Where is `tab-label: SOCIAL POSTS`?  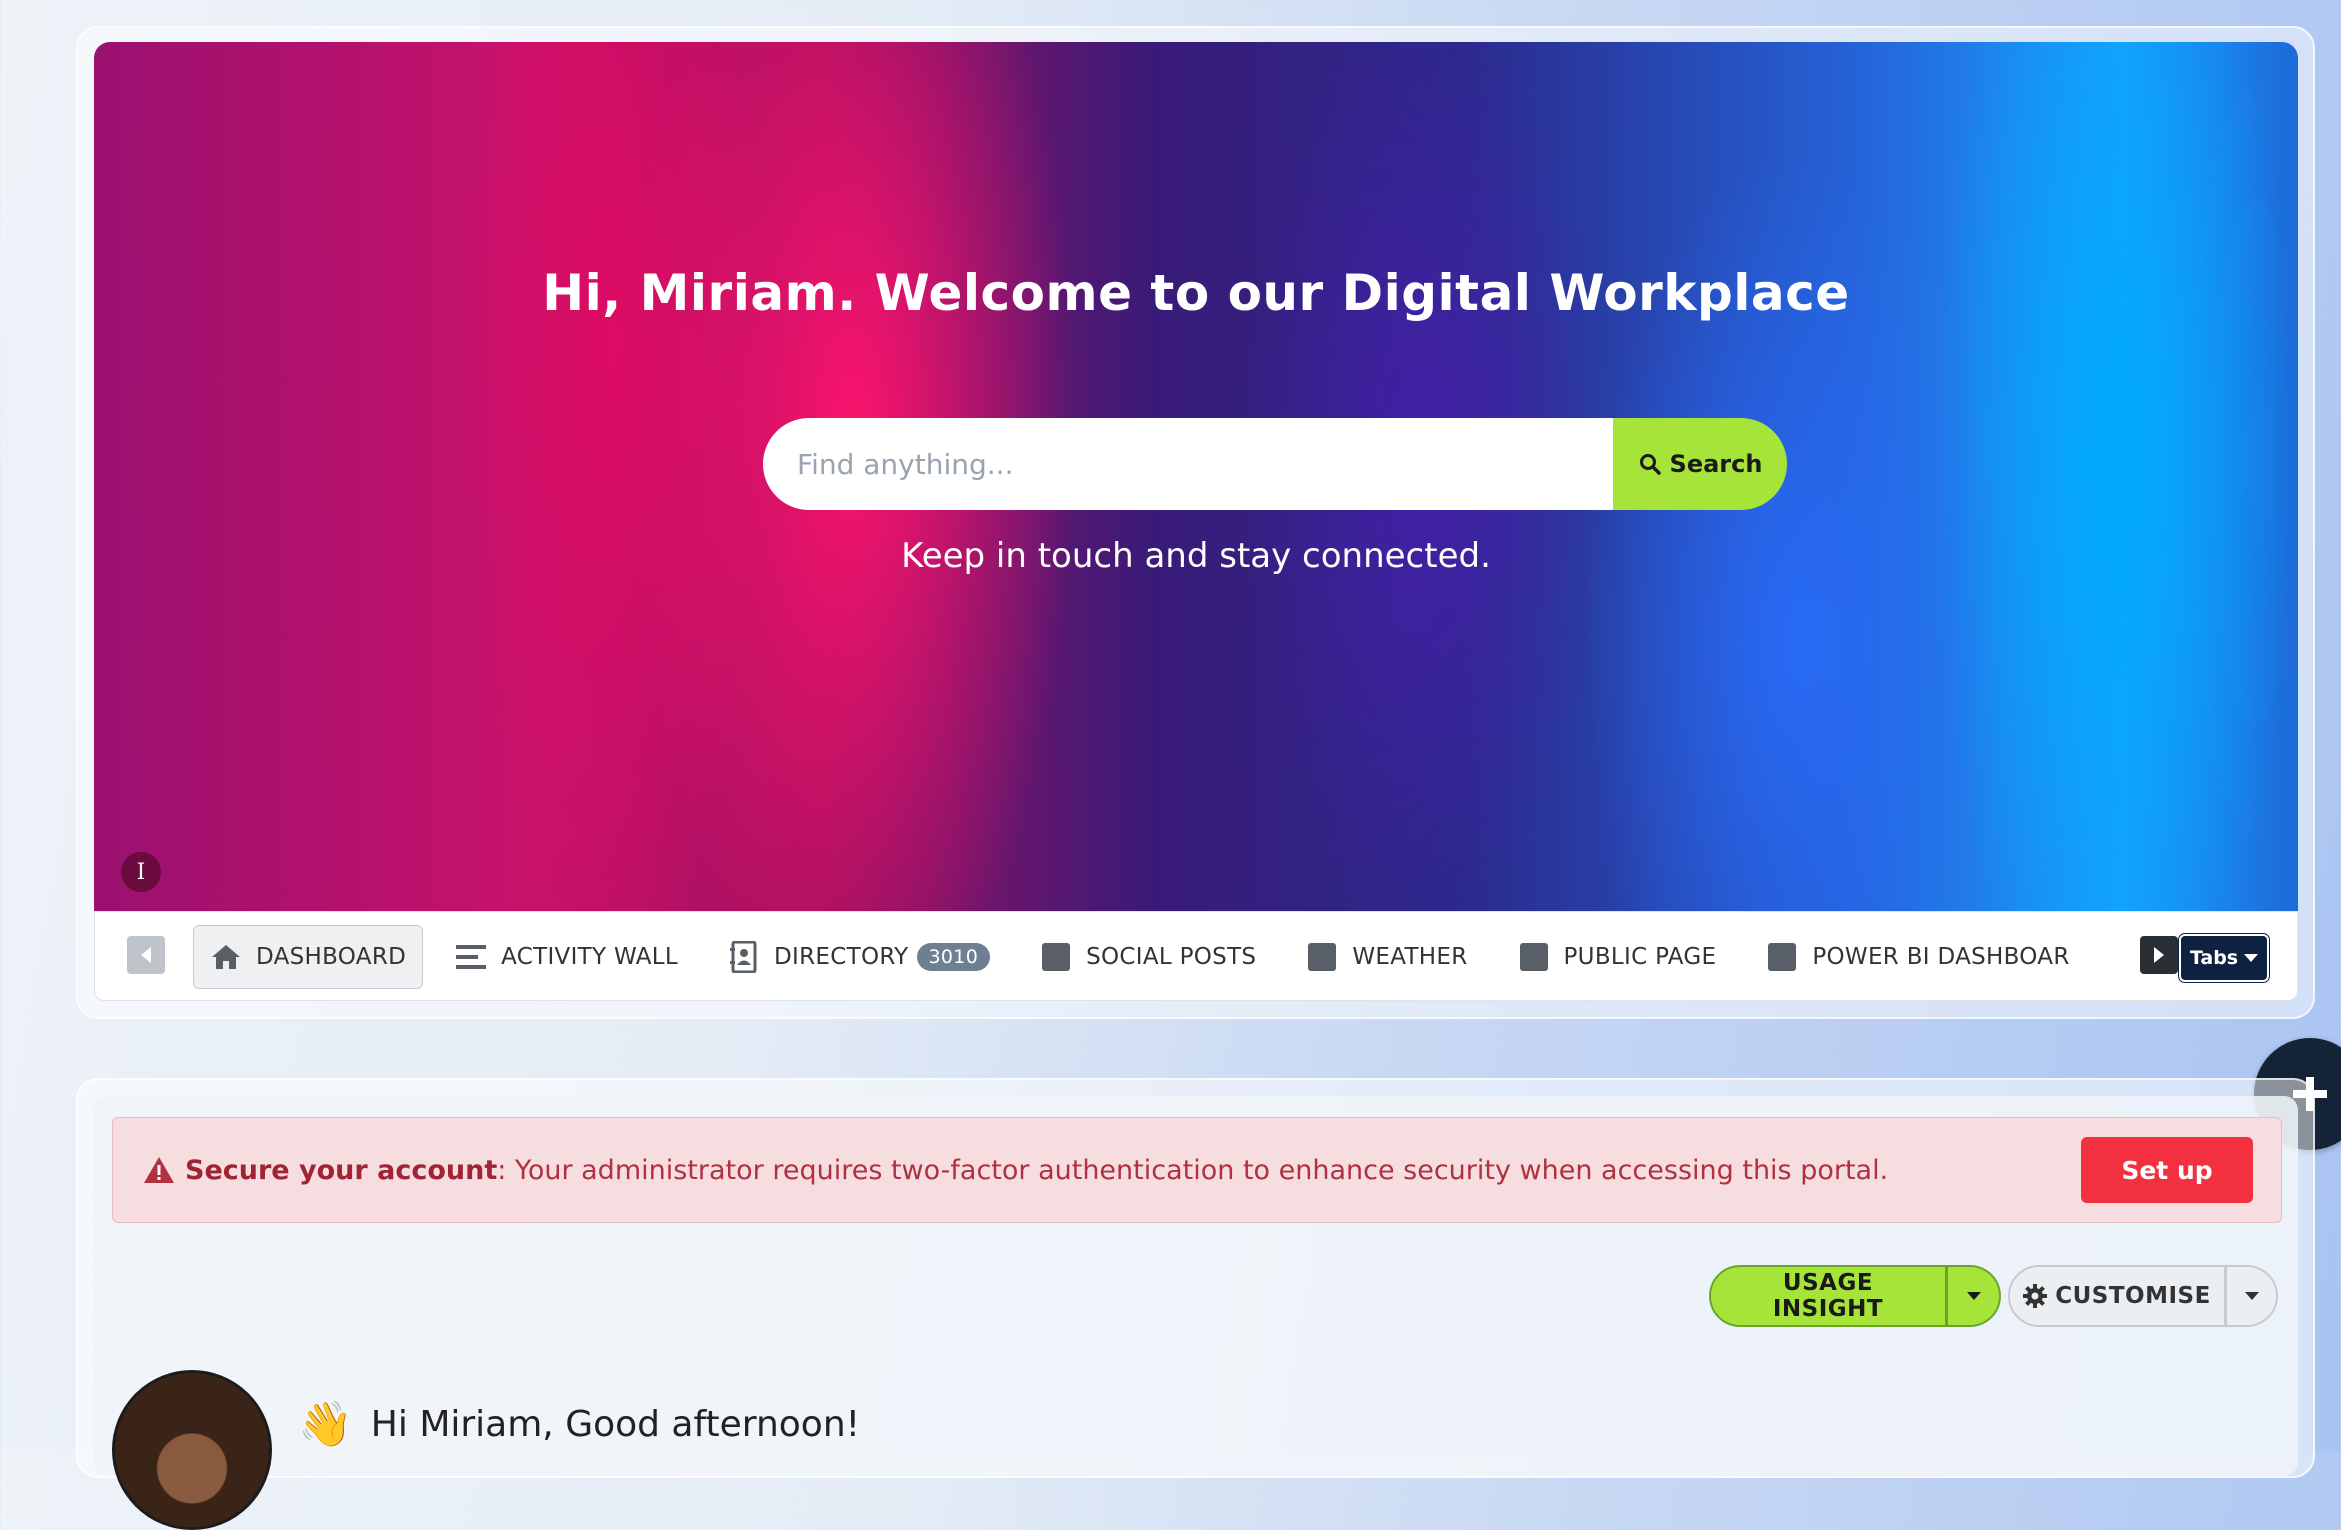 tab-label: SOCIAL POSTS is located at coordinates (1171, 957).